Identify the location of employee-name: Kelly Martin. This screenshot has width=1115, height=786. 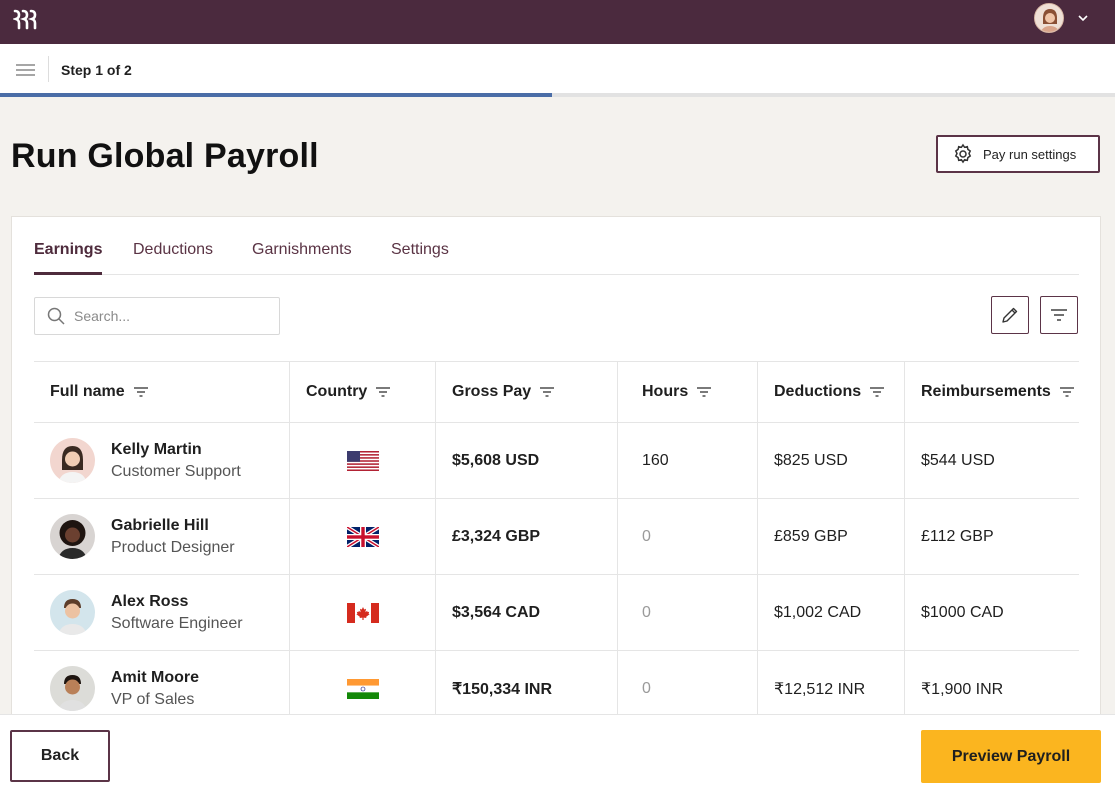
(176, 450).